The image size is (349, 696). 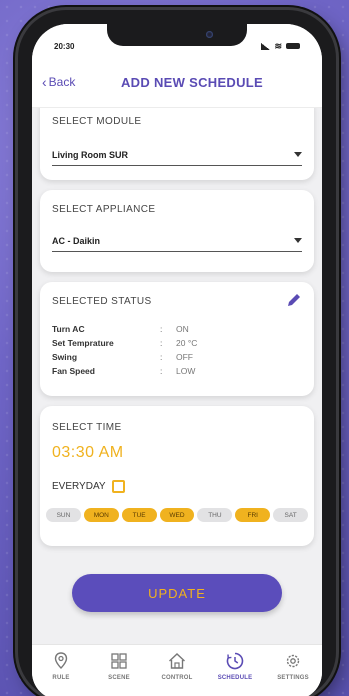 What do you see at coordinates (119, 661) in the screenshot?
I see `scene-grid-icon` at bounding box center [119, 661].